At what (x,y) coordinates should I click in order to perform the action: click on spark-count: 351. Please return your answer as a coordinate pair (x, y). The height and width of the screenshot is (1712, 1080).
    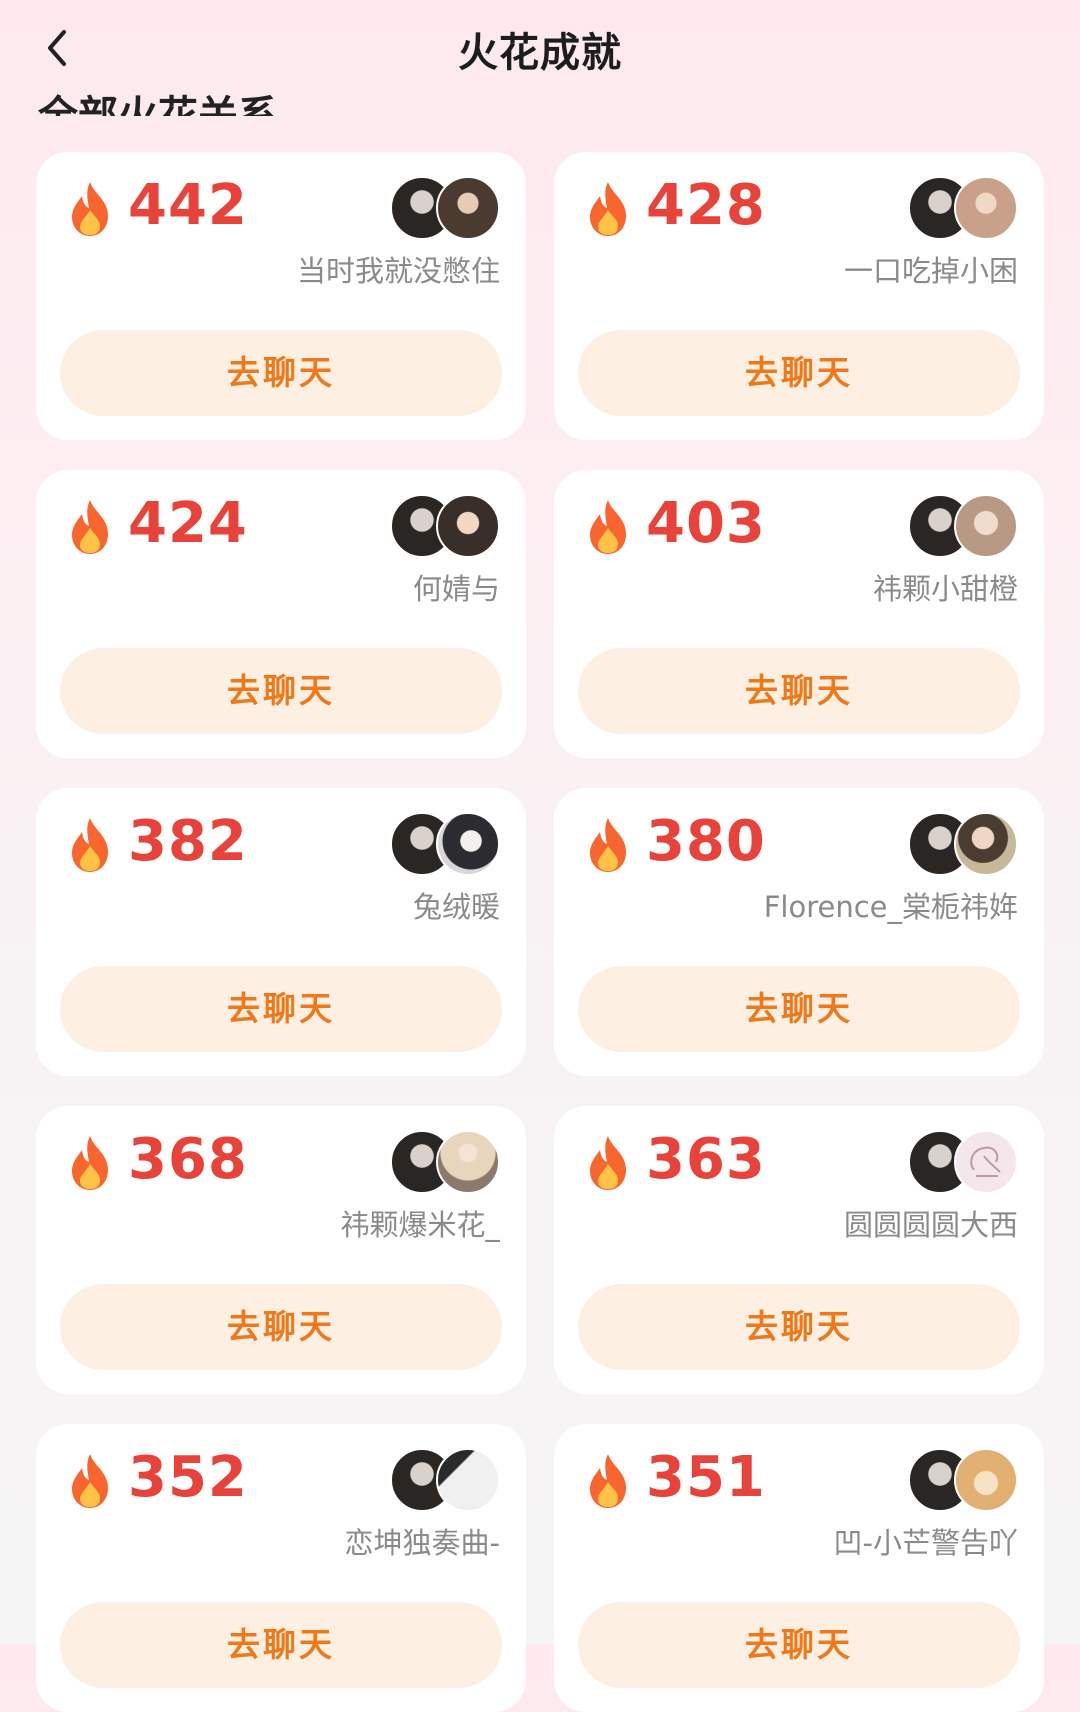
    Looking at the image, I should click on (706, 1477).